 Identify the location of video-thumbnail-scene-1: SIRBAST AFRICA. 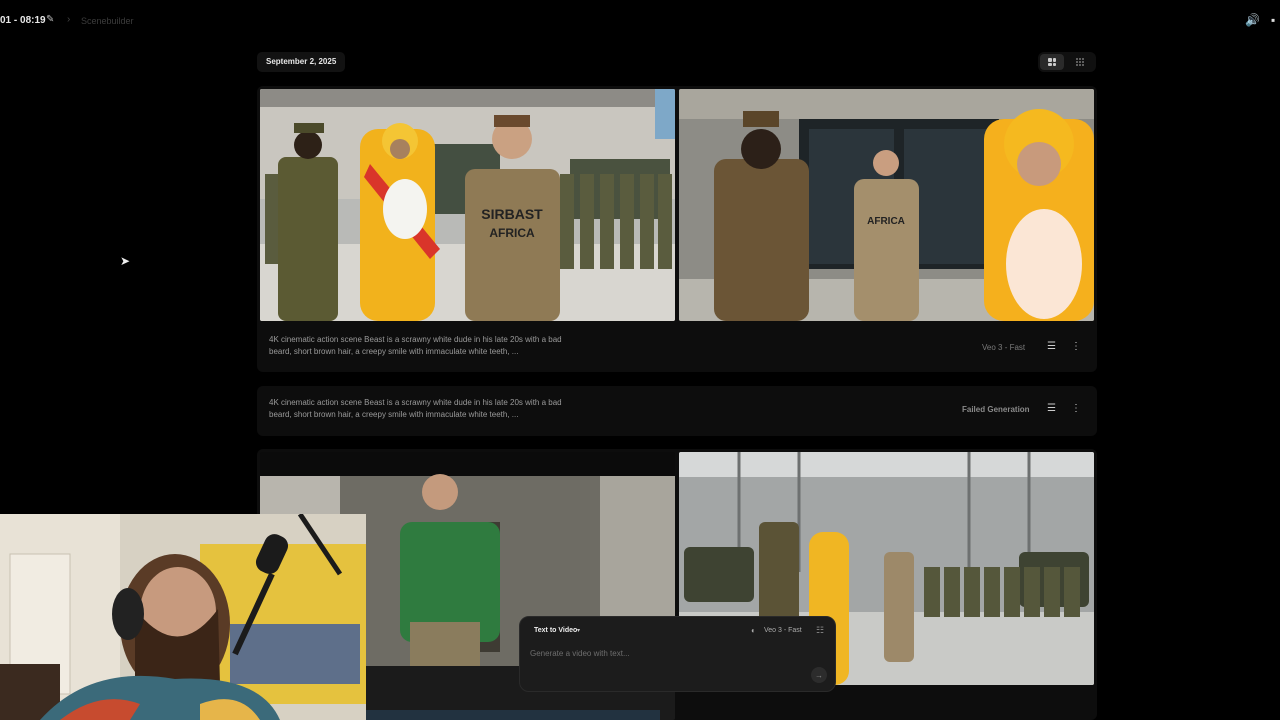
(467, 205).